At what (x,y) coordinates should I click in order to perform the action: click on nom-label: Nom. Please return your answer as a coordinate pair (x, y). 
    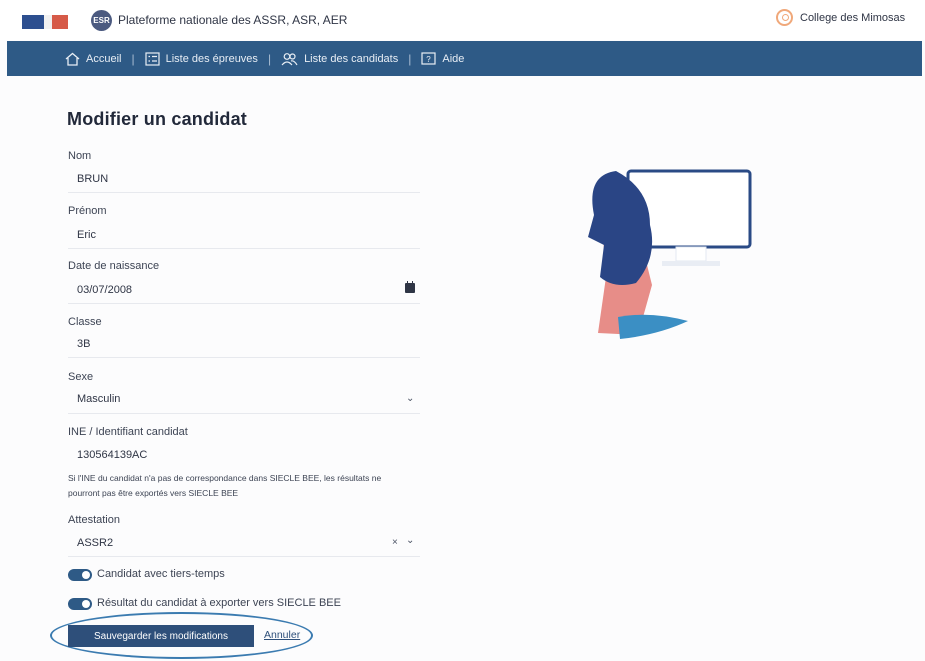
    Looking at the image, I should click on (80, 156).